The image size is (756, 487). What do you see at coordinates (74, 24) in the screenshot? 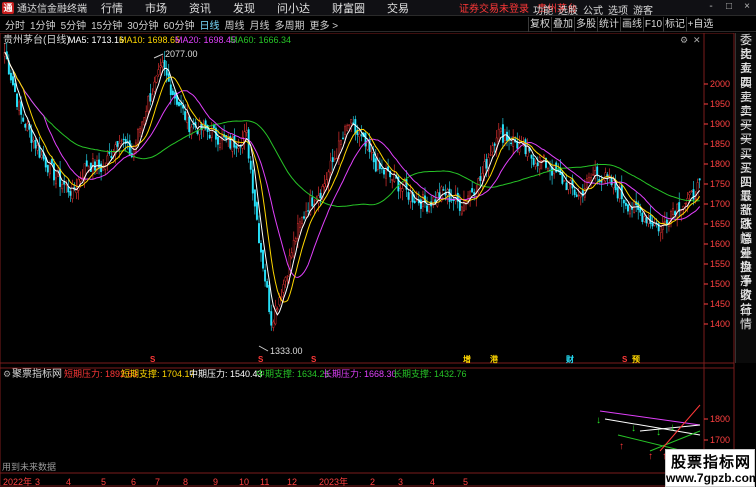
I see `period-tab: 5分钟` at bounding box center [74, 24].